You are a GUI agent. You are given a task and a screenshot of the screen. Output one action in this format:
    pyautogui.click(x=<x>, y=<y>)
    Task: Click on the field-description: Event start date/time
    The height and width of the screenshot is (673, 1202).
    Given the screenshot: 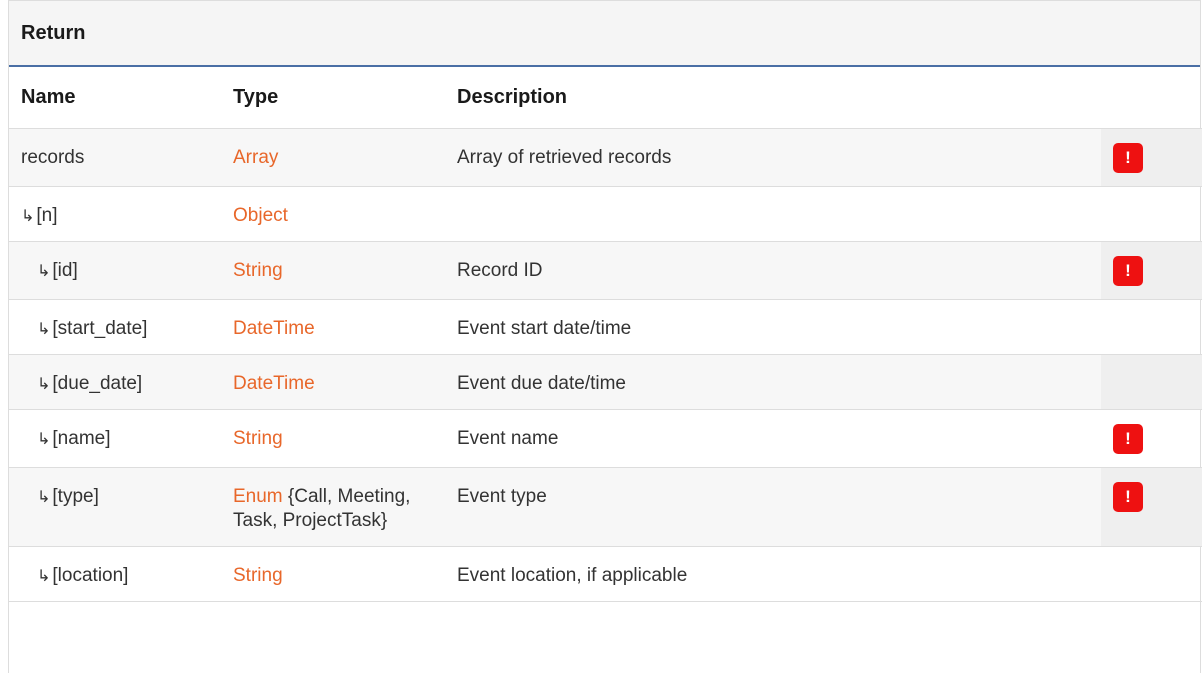 What is the action you would take?
    pyautogui.click(x=773, y=327)
    